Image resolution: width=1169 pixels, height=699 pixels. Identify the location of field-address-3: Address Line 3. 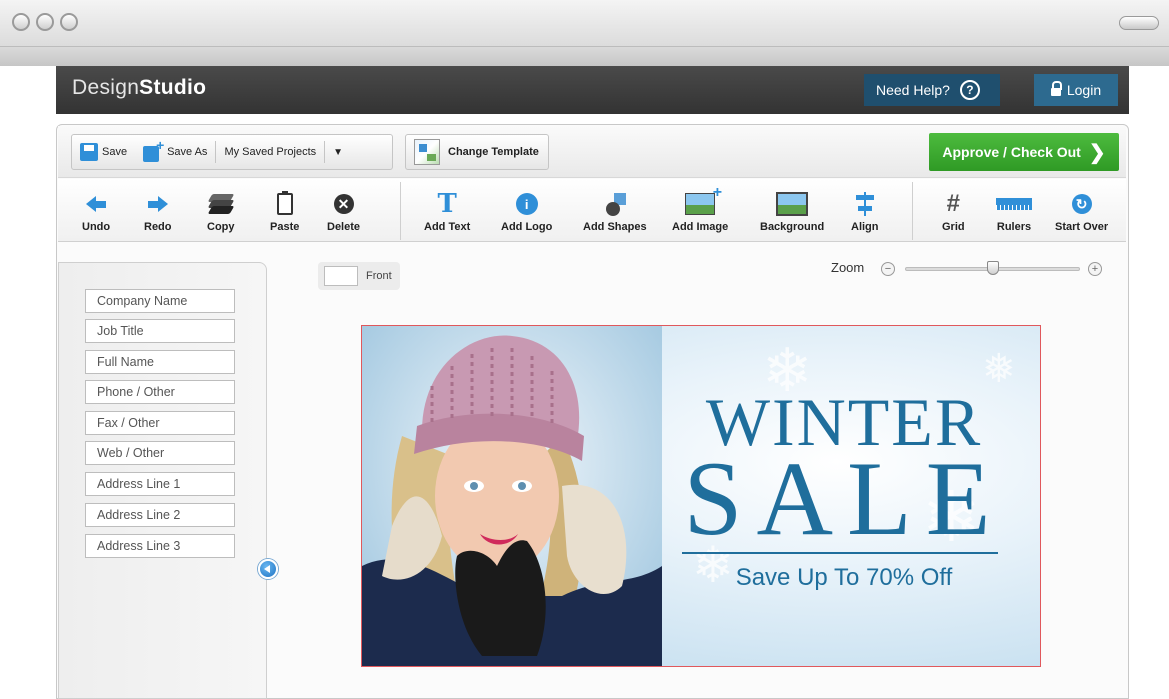
(160, 546).